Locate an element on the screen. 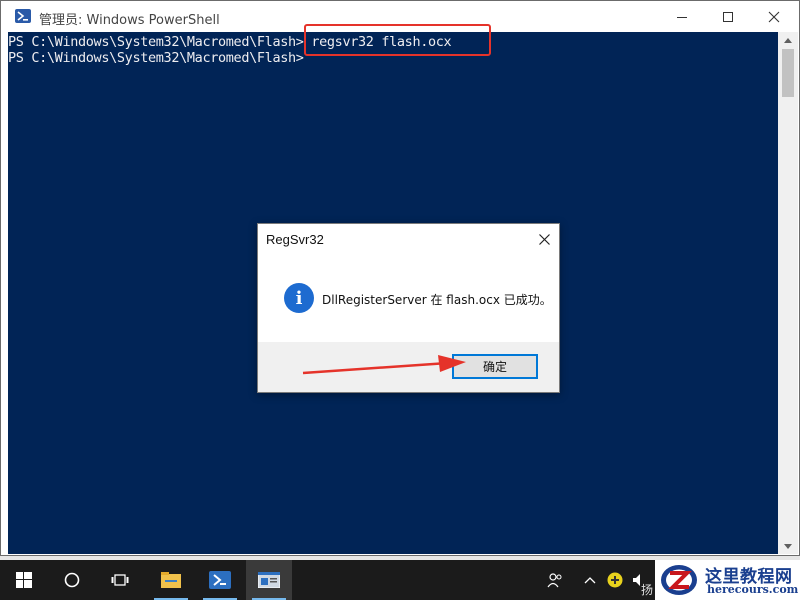 The image size is (800, 600). dialog-footer: 确定 is located at coordinates (408, 367).